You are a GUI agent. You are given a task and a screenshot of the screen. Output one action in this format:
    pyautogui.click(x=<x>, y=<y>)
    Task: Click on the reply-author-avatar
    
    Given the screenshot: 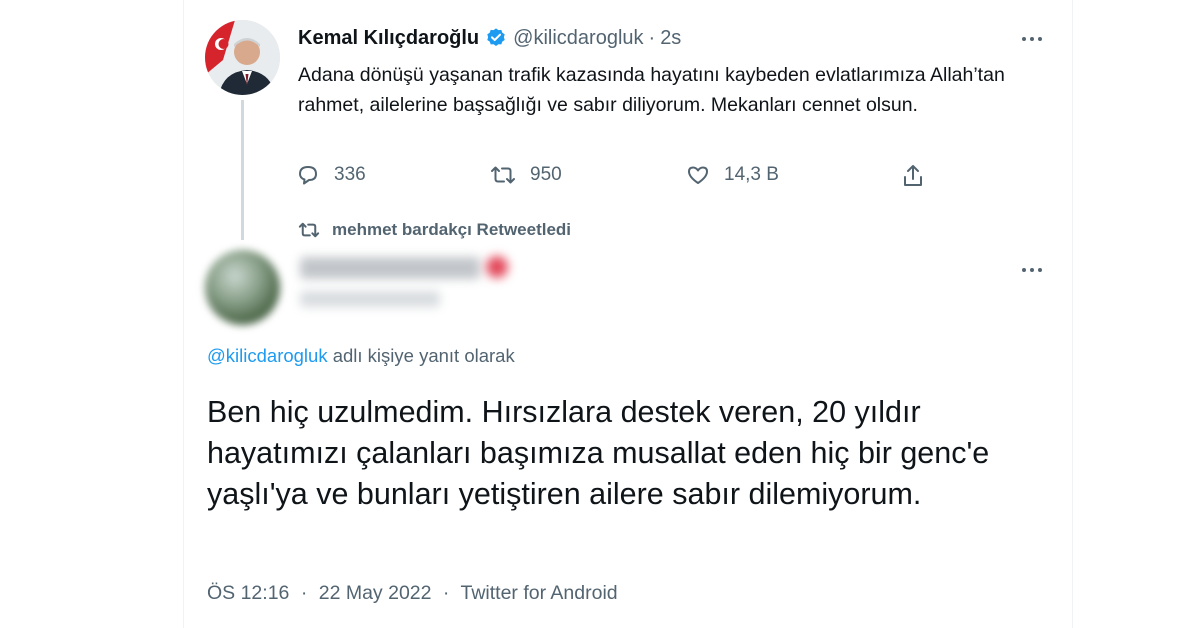 What is the action you would take?
    pyautogui.click(x=242, y=287)
    